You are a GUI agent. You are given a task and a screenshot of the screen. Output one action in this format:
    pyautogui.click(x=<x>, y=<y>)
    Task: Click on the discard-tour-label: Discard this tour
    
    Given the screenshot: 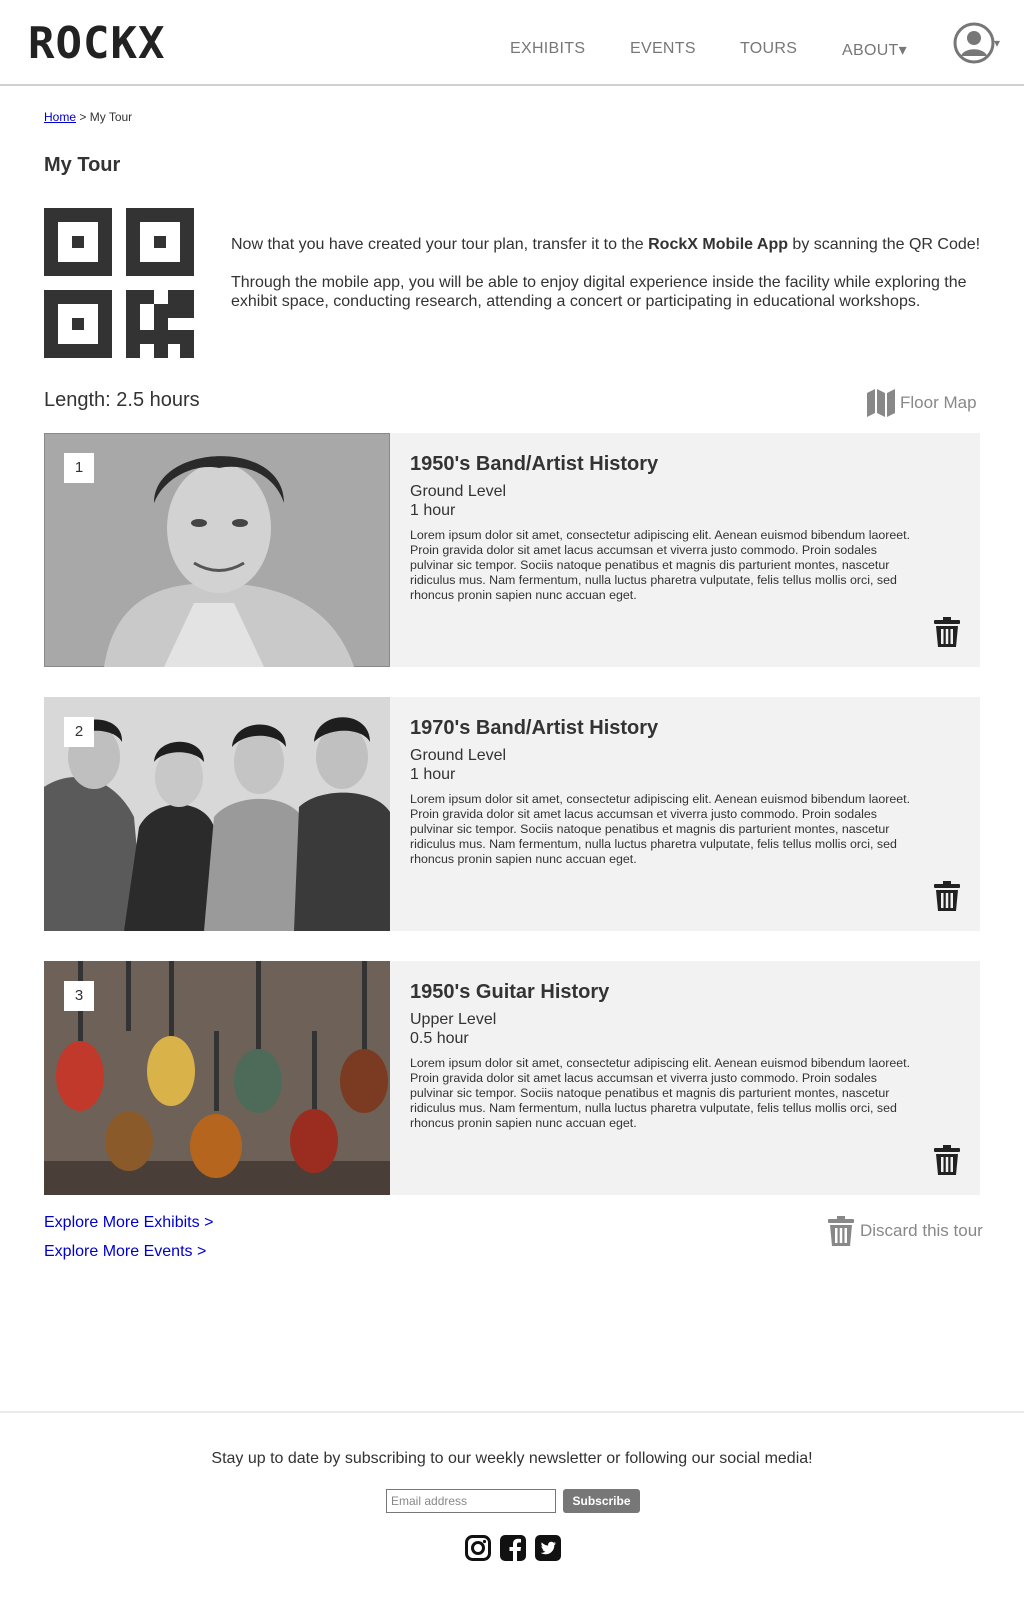 What is the action you would take?
    pyautogui.click(x=921, y=1230)
    